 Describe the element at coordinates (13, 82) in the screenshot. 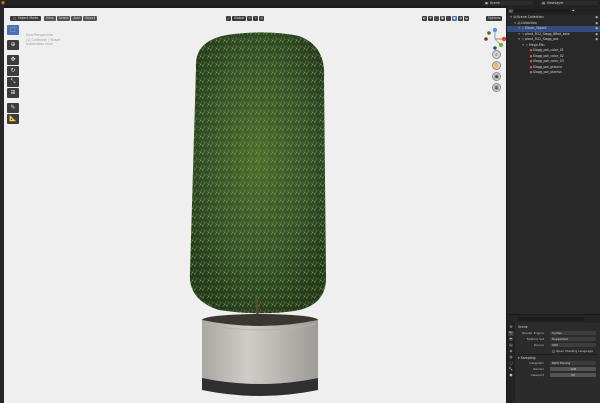

I see `scale-icon: ⤡` at that location.